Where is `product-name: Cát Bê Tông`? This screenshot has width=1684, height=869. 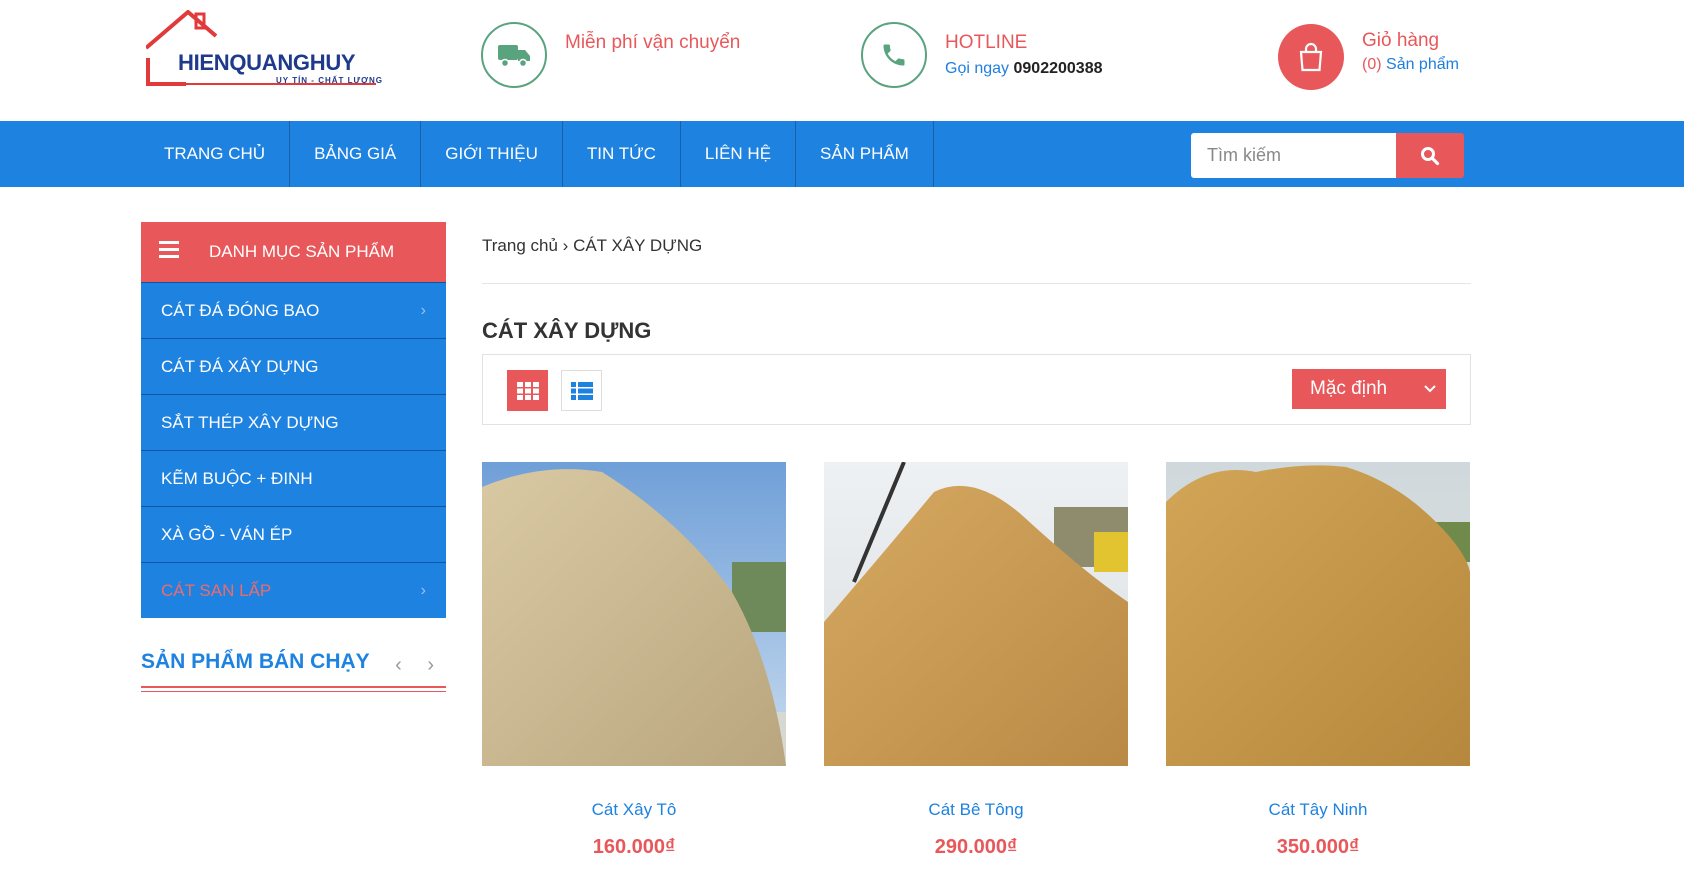 product-name: Cát Bê Tông is located at coordinates (976, 810).